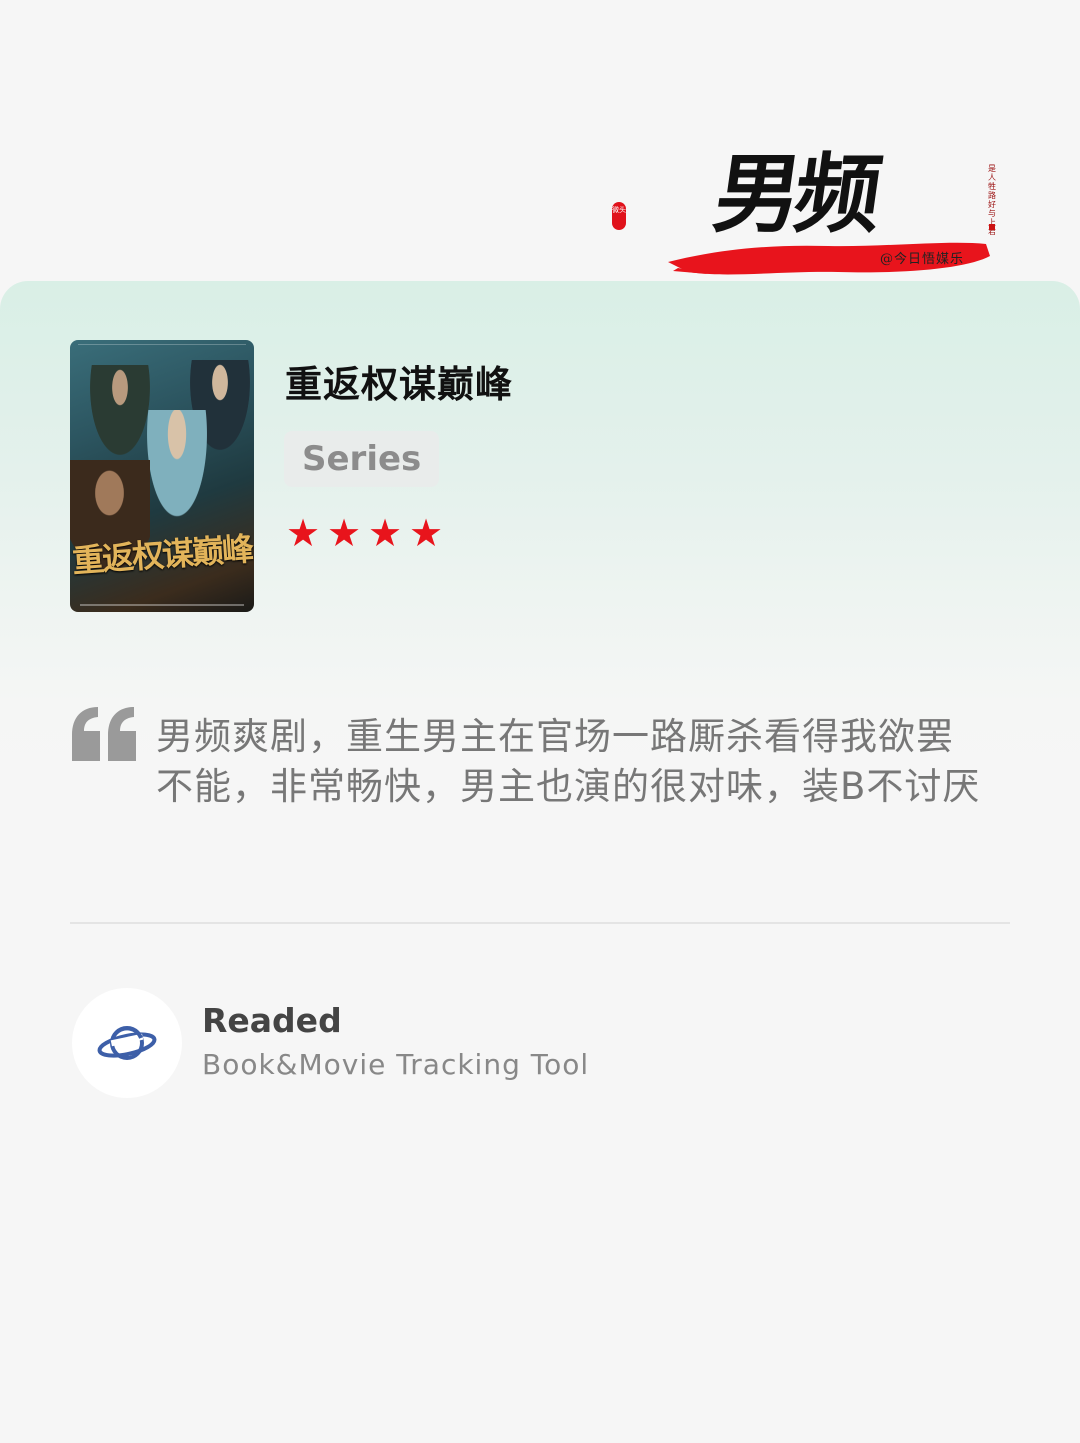  What do you see at coordinates (399, 384) in the screenshot?
I see `item-title: 重返权谋巅峰` at bounding box center [399, 384].